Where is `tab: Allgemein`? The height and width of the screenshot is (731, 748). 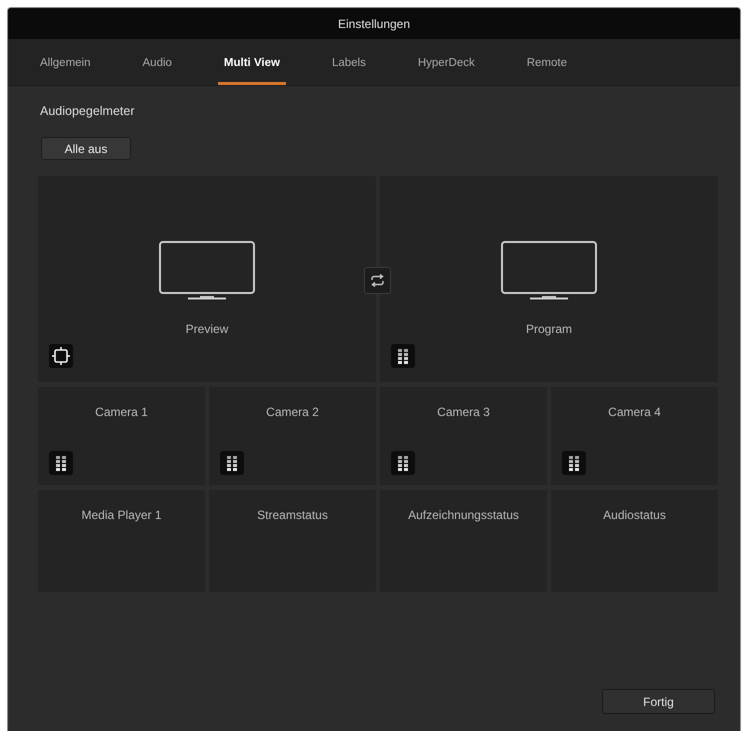
tab: Allgemein is located at coordinates (65, 62).